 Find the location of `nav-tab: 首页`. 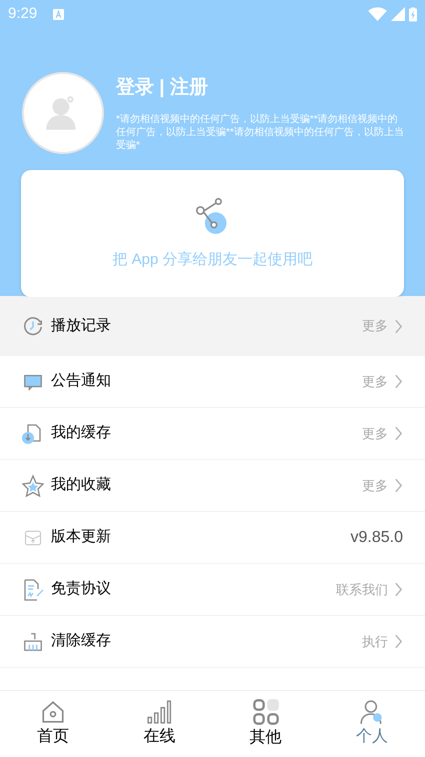

nav-tab: 首页 is located at coordinates (53, 724).